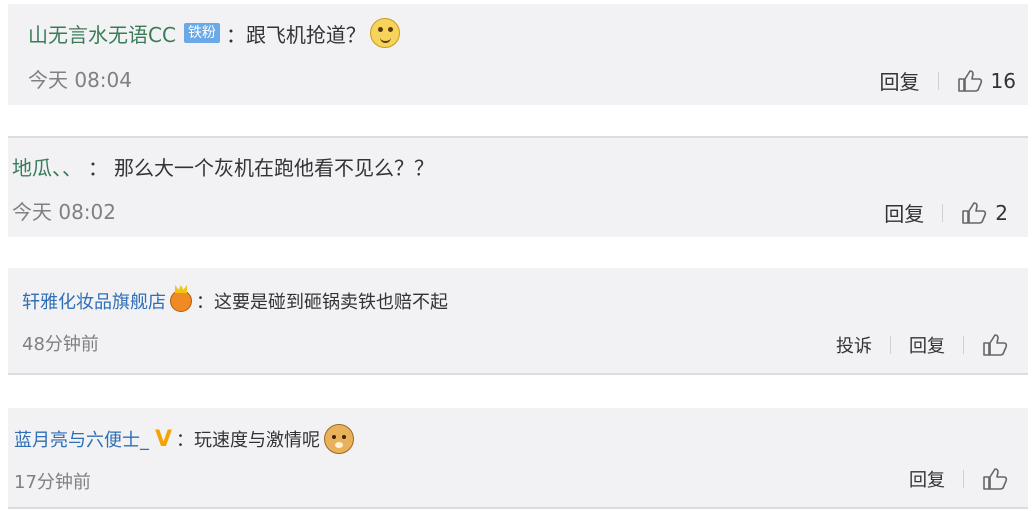 The image size is (1034, 511). I want to click on crown-badge-icon, so click(181, 301).